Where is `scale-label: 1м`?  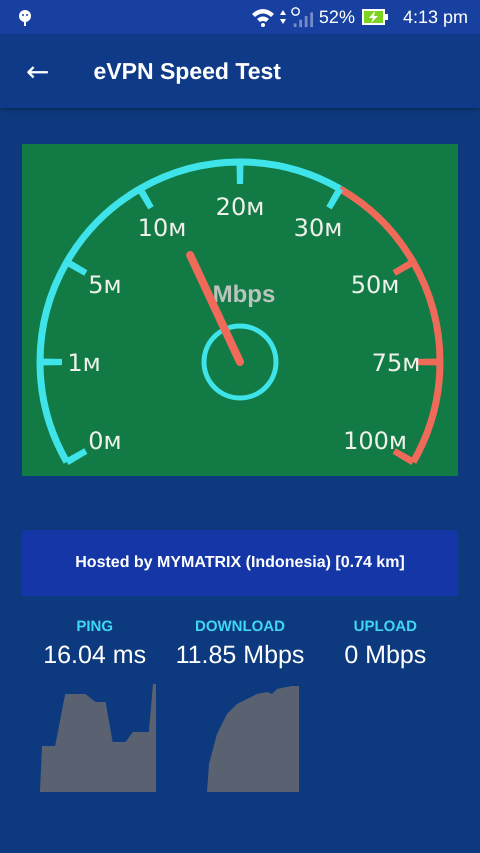
scale-label: 1м is located at coordinates (84, 363).